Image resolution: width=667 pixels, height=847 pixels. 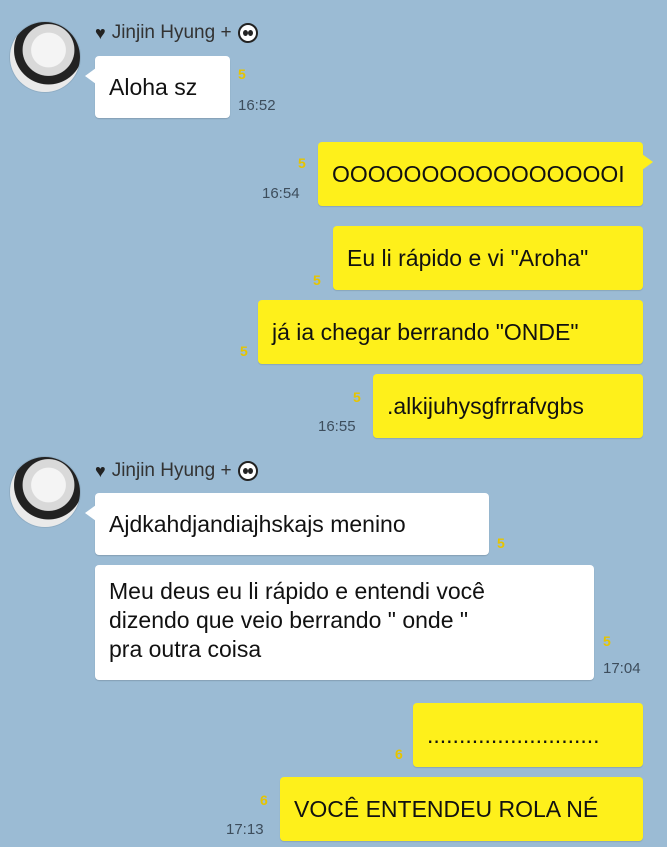 I want to click on message-time: 16:54, so click(x=281, y=193).